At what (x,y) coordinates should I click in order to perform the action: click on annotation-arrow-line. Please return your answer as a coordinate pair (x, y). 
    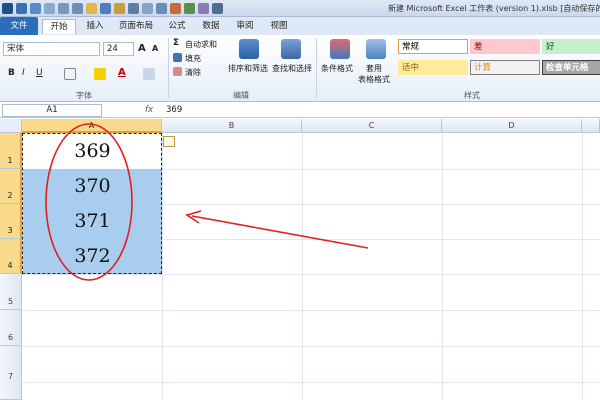
    Looking at the image, I should click on (280, 232).